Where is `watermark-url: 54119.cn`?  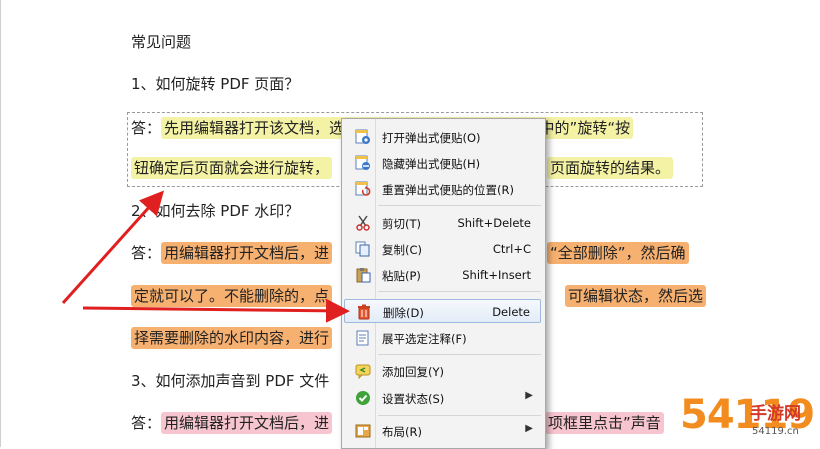
watermark-url: 54119.cn is located at coordinates (775, 431).